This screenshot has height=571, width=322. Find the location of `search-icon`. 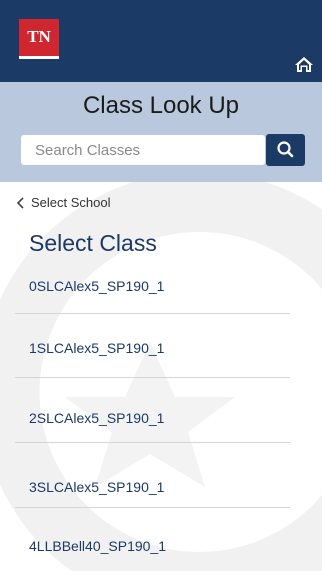

search-icon is located at coordinates (285, 149).